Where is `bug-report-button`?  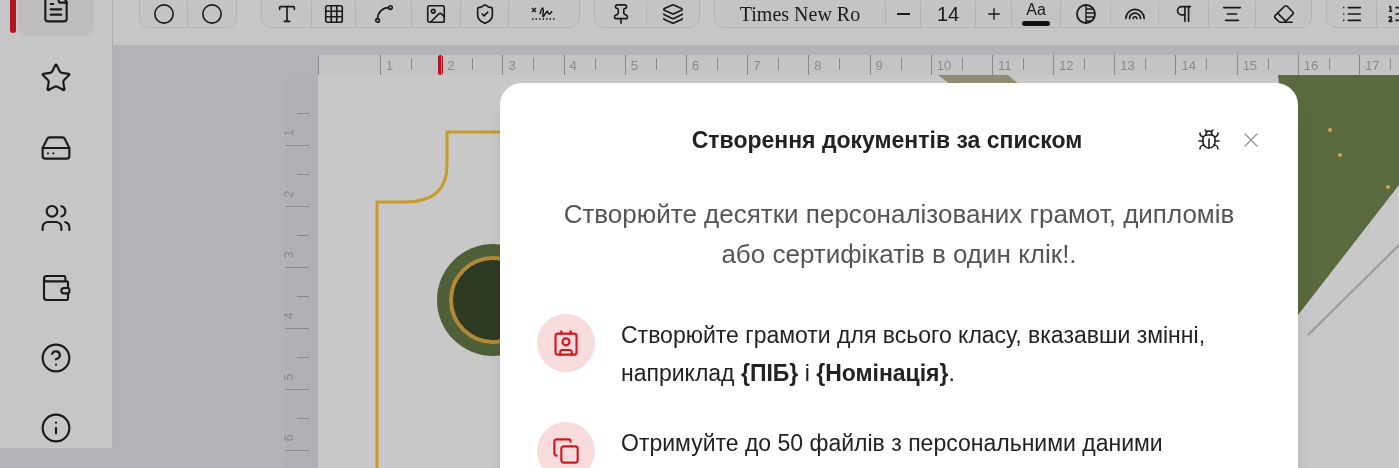 bug-report-button is located at coordinates (1209, 140).